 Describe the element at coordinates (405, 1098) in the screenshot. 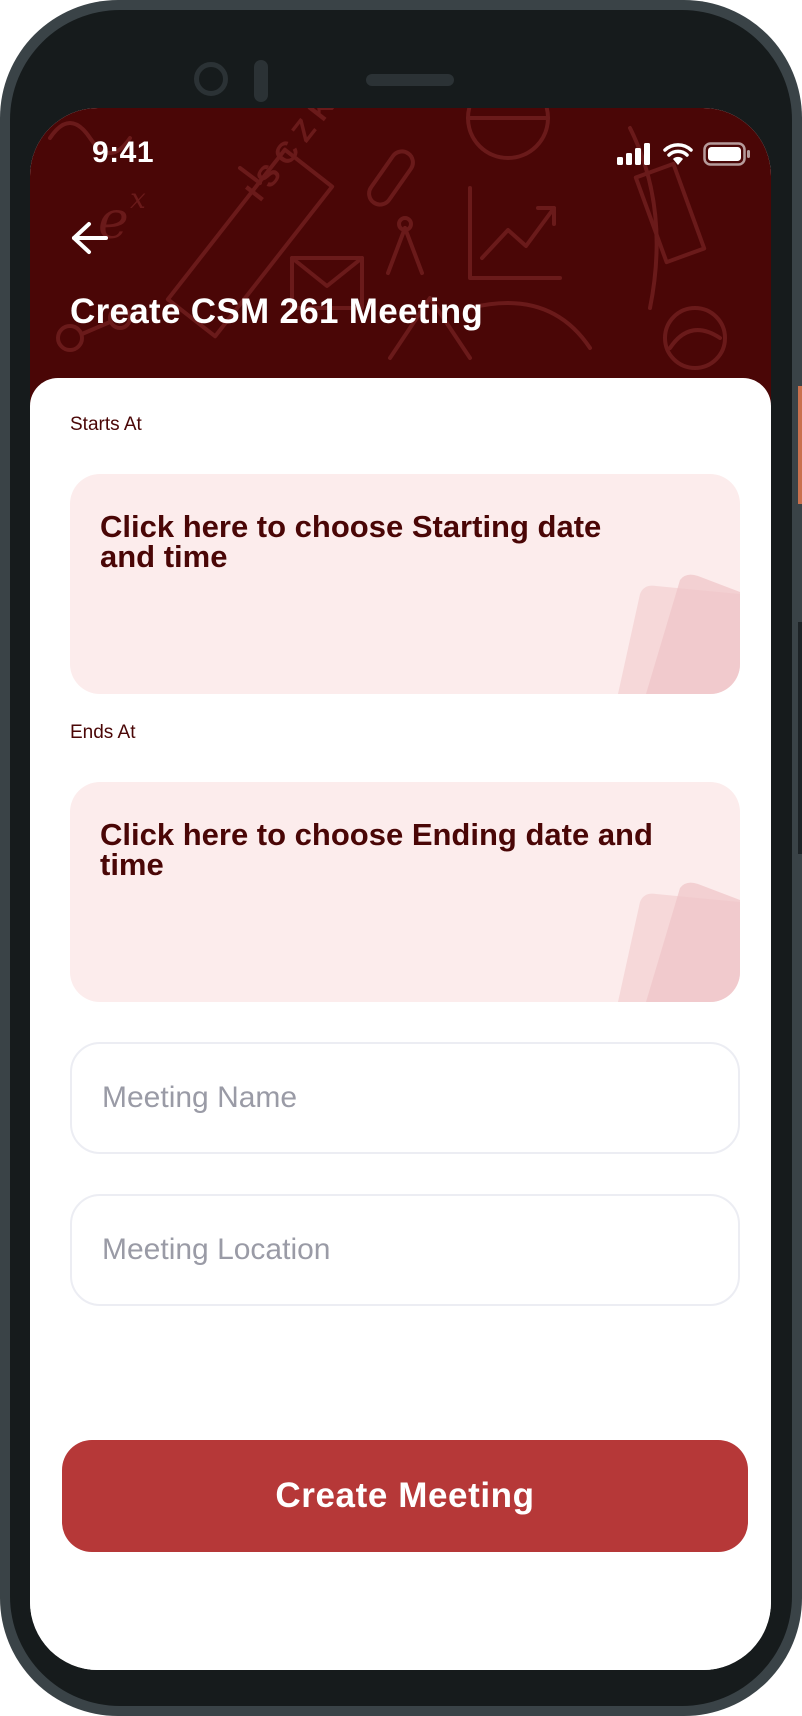

I see `meeting-name-input` at that location.